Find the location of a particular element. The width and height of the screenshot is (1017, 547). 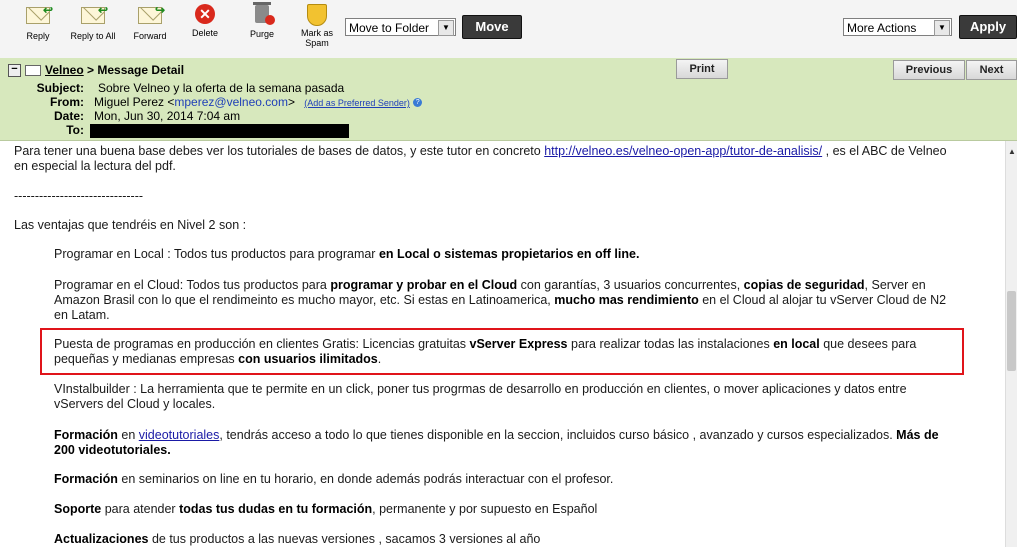

scroll-up-icon: ▲ is located at coordinates (1012, 151).